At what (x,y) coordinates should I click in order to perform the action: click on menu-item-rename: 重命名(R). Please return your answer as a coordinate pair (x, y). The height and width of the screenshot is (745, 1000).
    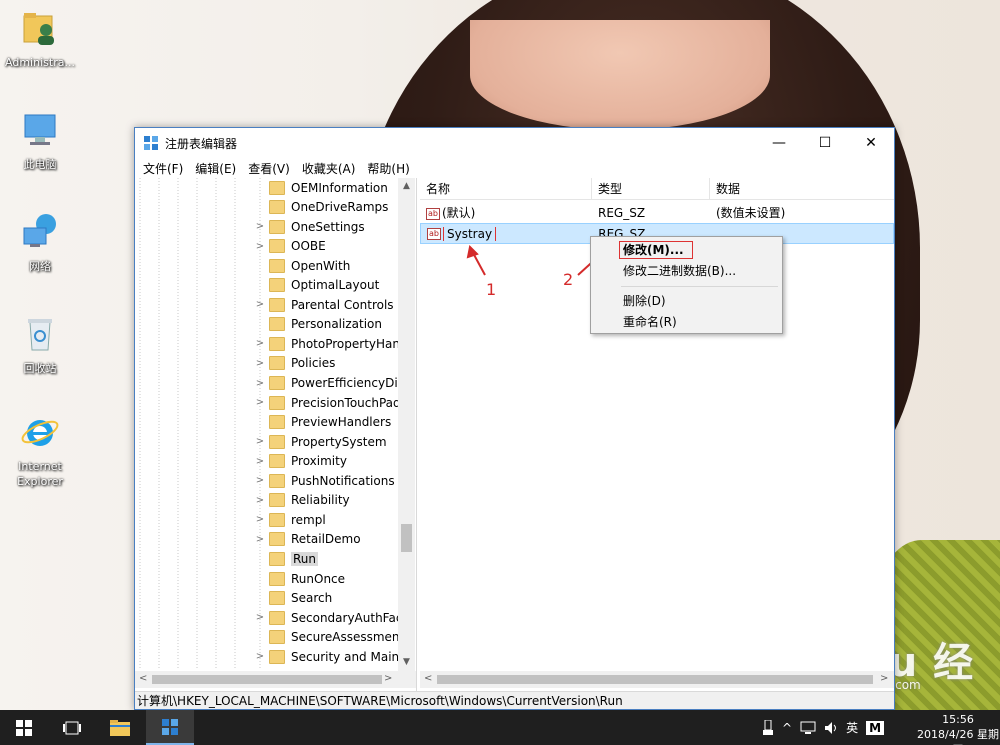
    Looking at the image, I should click on (686, 322).